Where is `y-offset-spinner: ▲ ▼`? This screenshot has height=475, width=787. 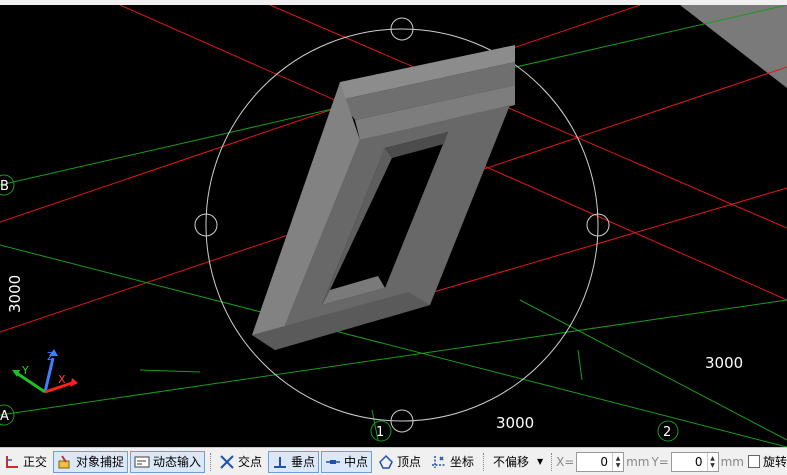
y-offset-spinner: ▲ ▼ is located at coordinates (712, 461).